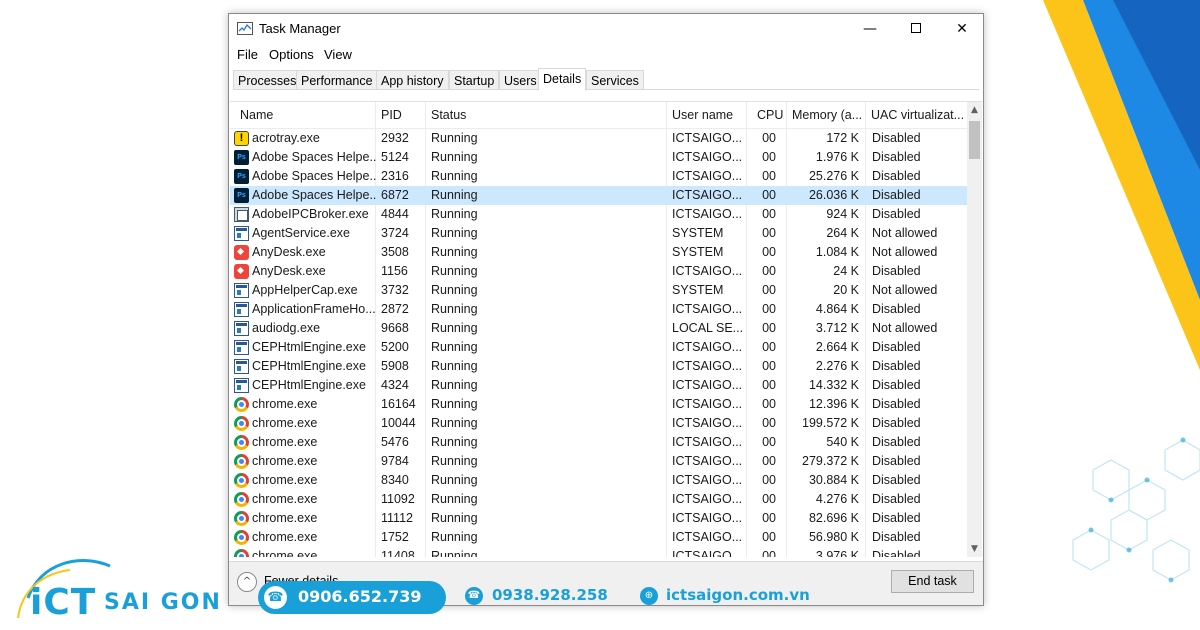 The image size is (1200, 630). Describe the element at coordinates (833, 537) in the screenshot. I see `process-memory: 56.980 K` at that location.